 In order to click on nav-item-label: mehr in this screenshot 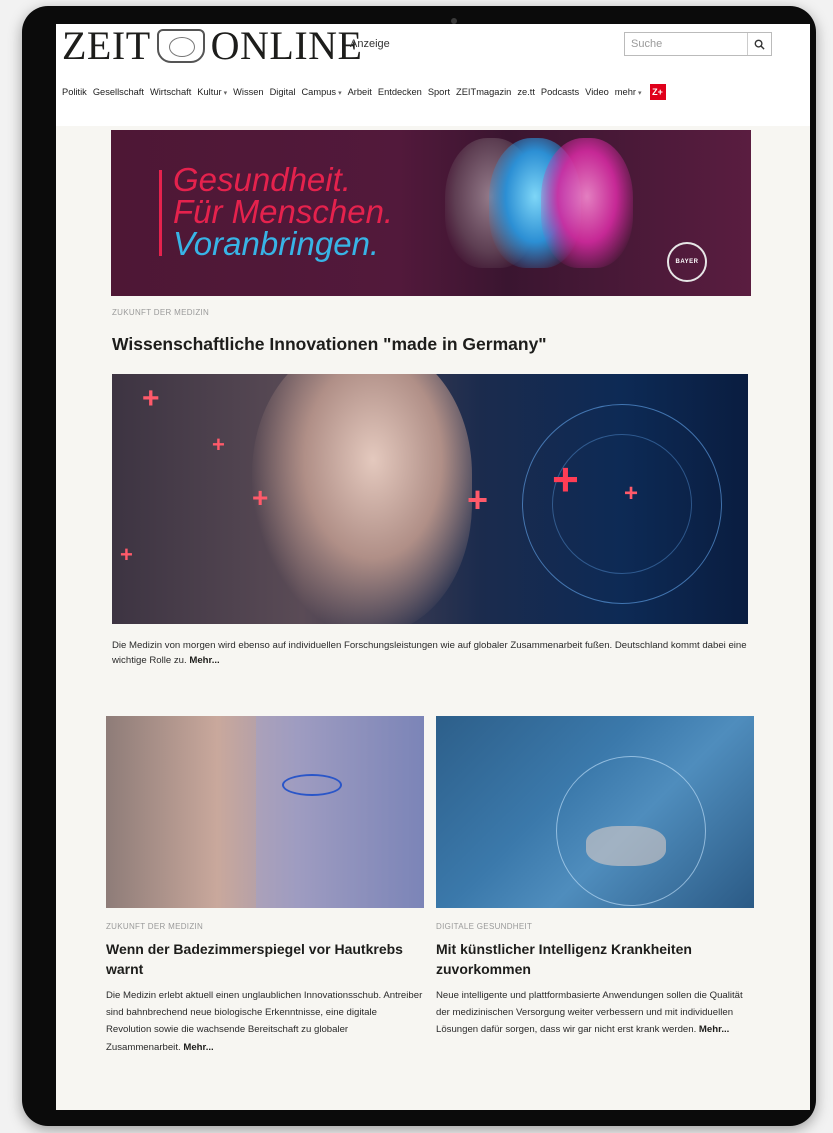, I will do `click(625, 92)`.